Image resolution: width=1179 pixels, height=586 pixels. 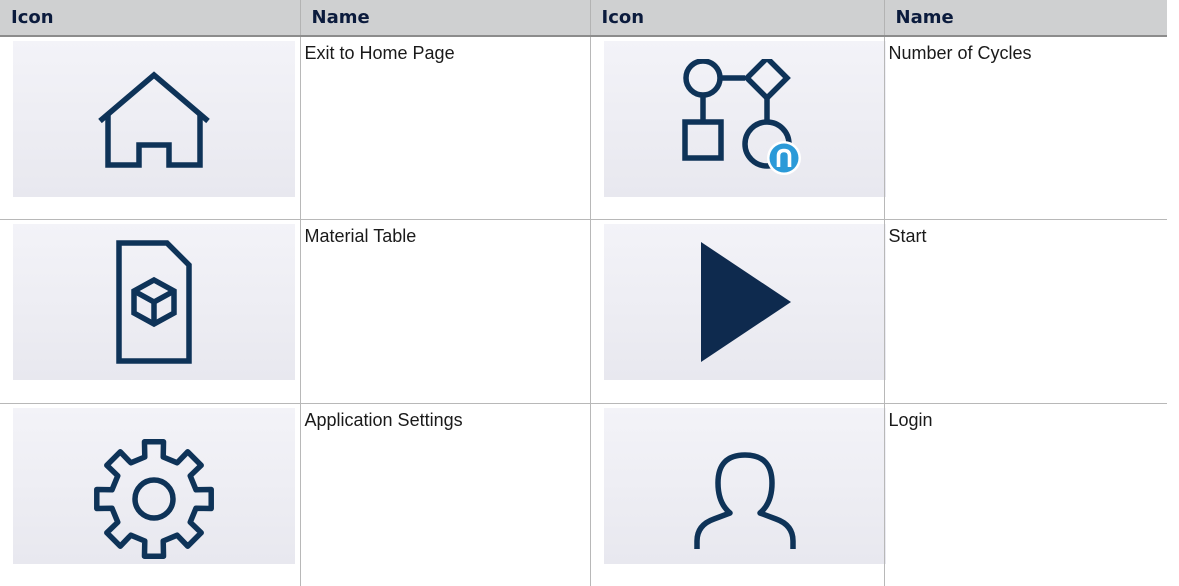 I want to click on number-of-cycles-icon, so click(x=745, y=119).